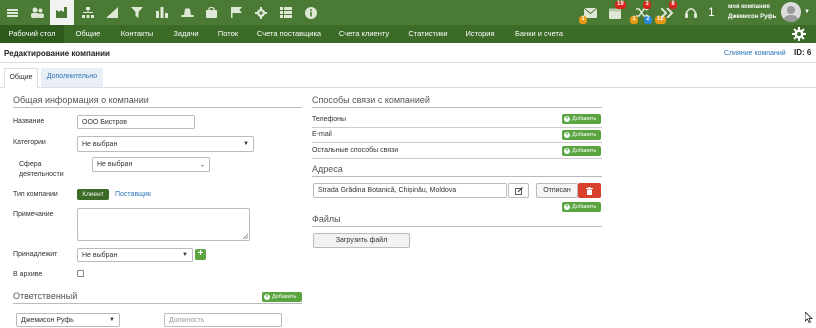 This screenshot has width=816, height=328. What do you see at coordinates (457, 120) in the screenshot?
I see `phones-row: Телефоны` at bounding box center [457, 120].